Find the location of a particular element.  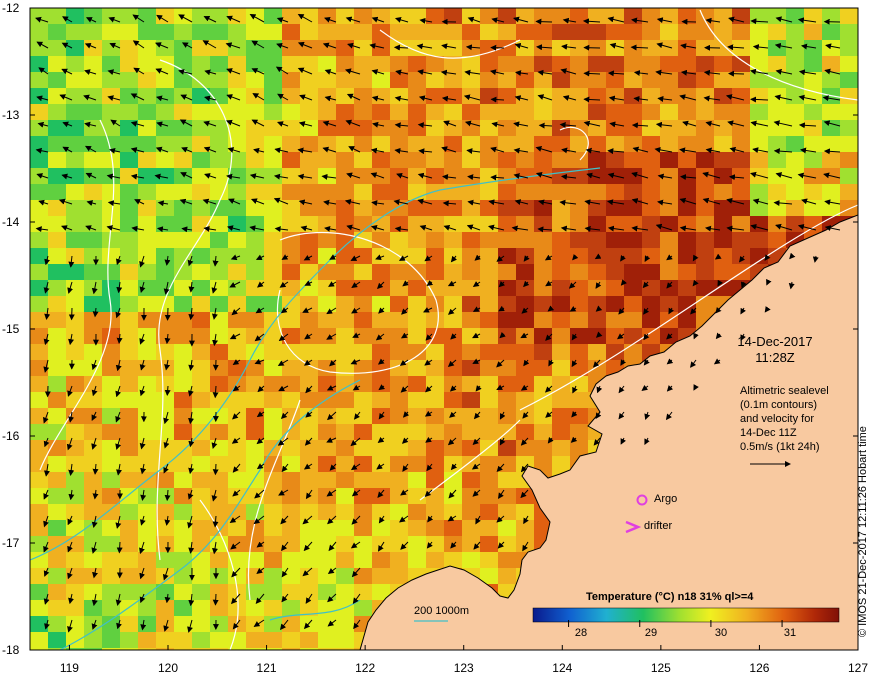

velocity-vector is located at coordinates (736, 73).